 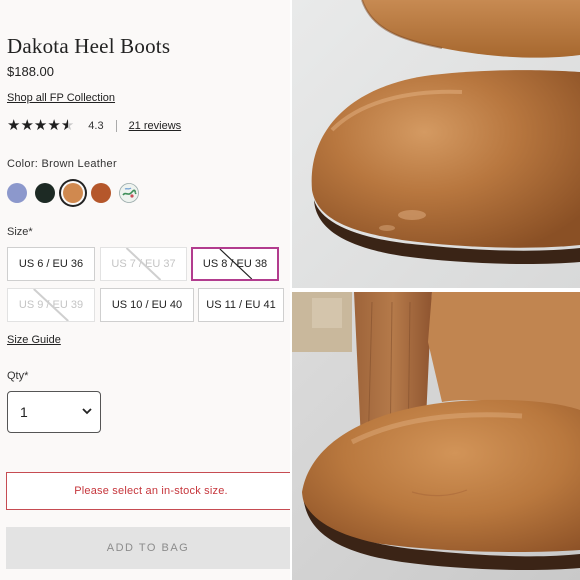 I want to click on shop-collection-link: Shop all FP Collection, so click(x=61, y=98).